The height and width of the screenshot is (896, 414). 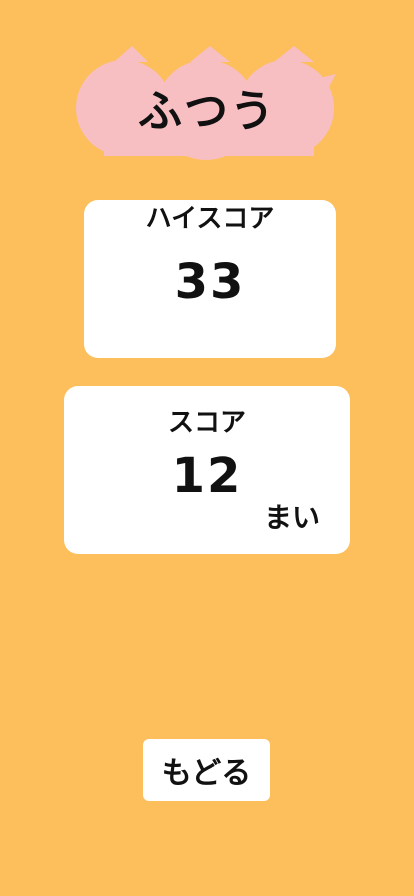 What do you see at coordinates (210, 282) in the screenshot?
I see `high-score-value: 33` at bounding box center [210, 282].